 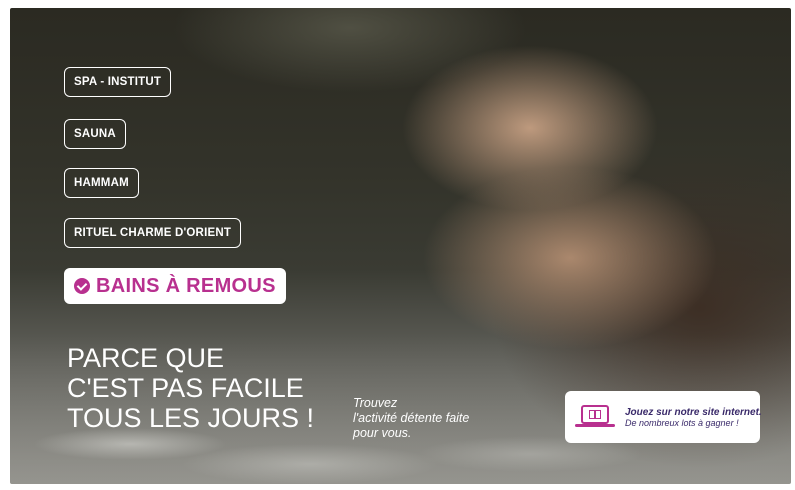 I want to click on menu-item-sauna: SAUNA, so click(x=95, y=134).